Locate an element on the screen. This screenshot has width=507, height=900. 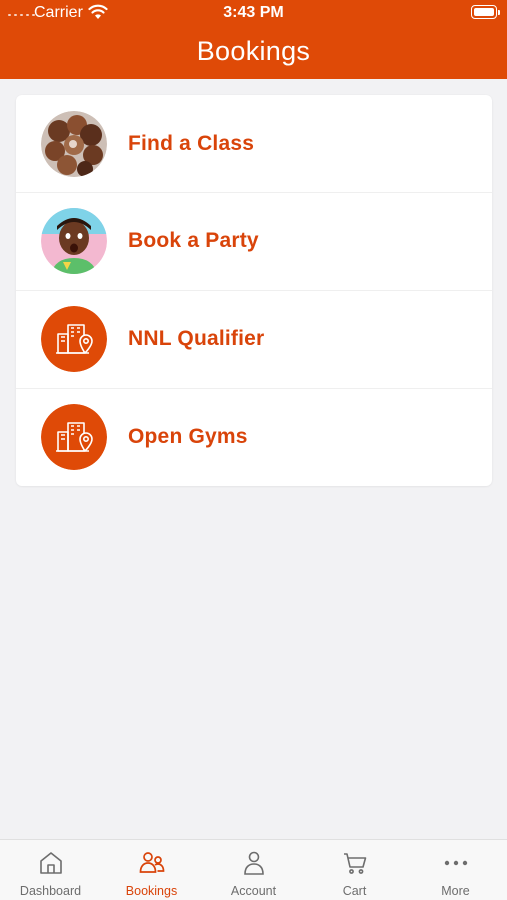
page-title: Bookings is located at coordinates (253, 51).